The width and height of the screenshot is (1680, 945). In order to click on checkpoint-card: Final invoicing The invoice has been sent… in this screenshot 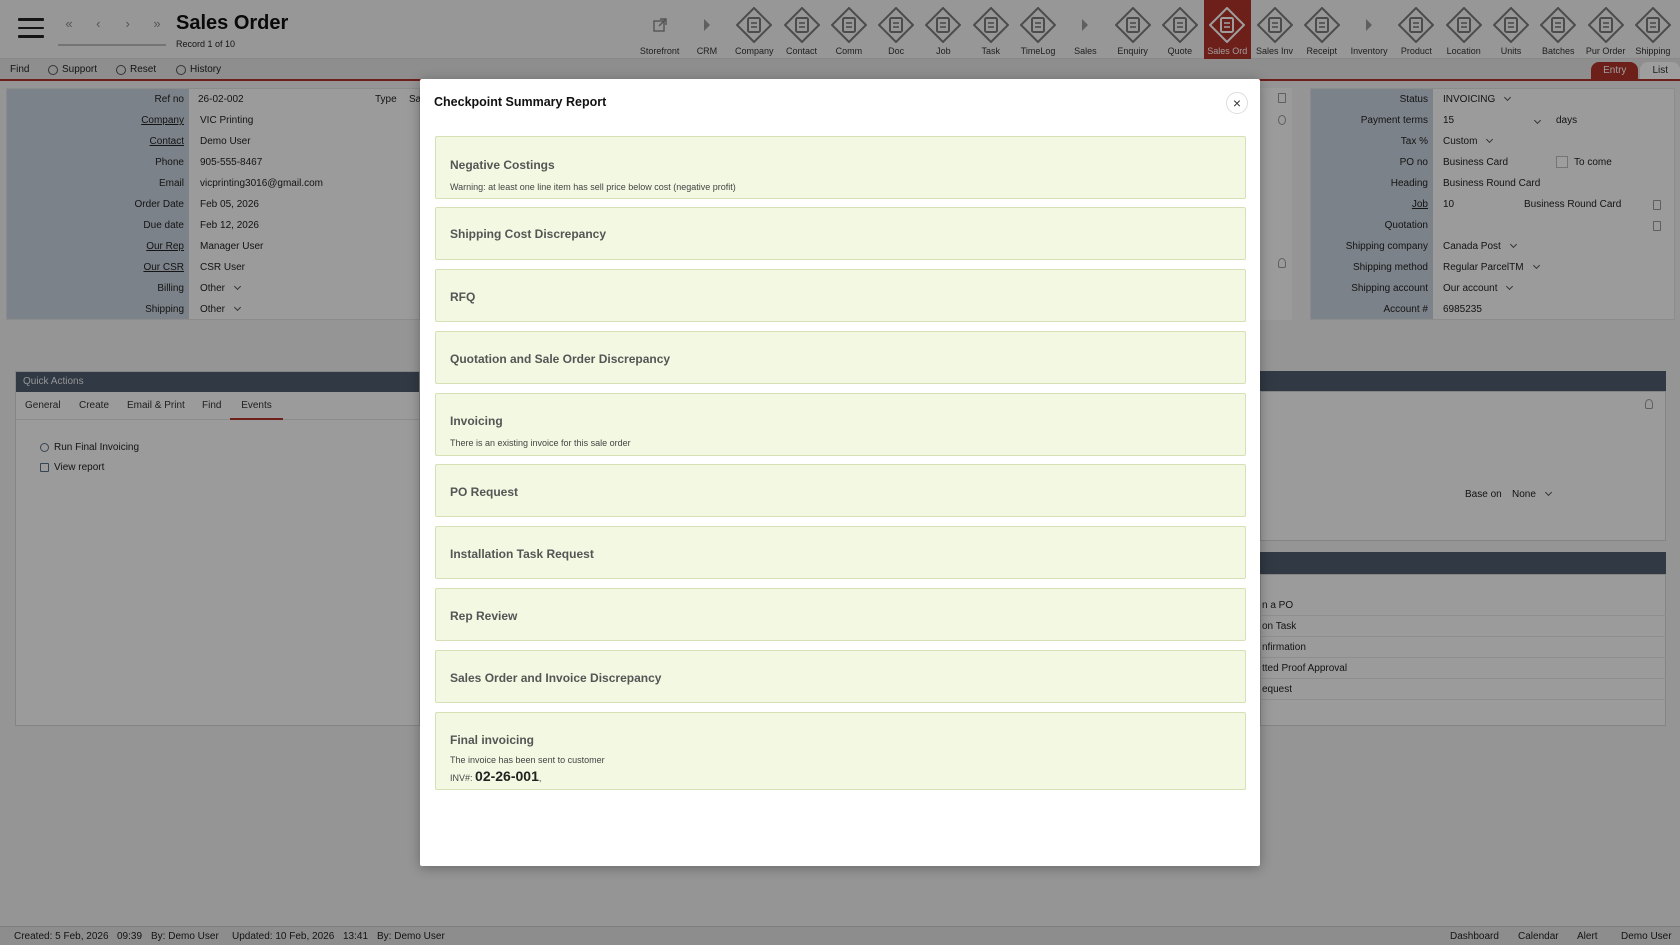, I will do `click(840, 751)`.